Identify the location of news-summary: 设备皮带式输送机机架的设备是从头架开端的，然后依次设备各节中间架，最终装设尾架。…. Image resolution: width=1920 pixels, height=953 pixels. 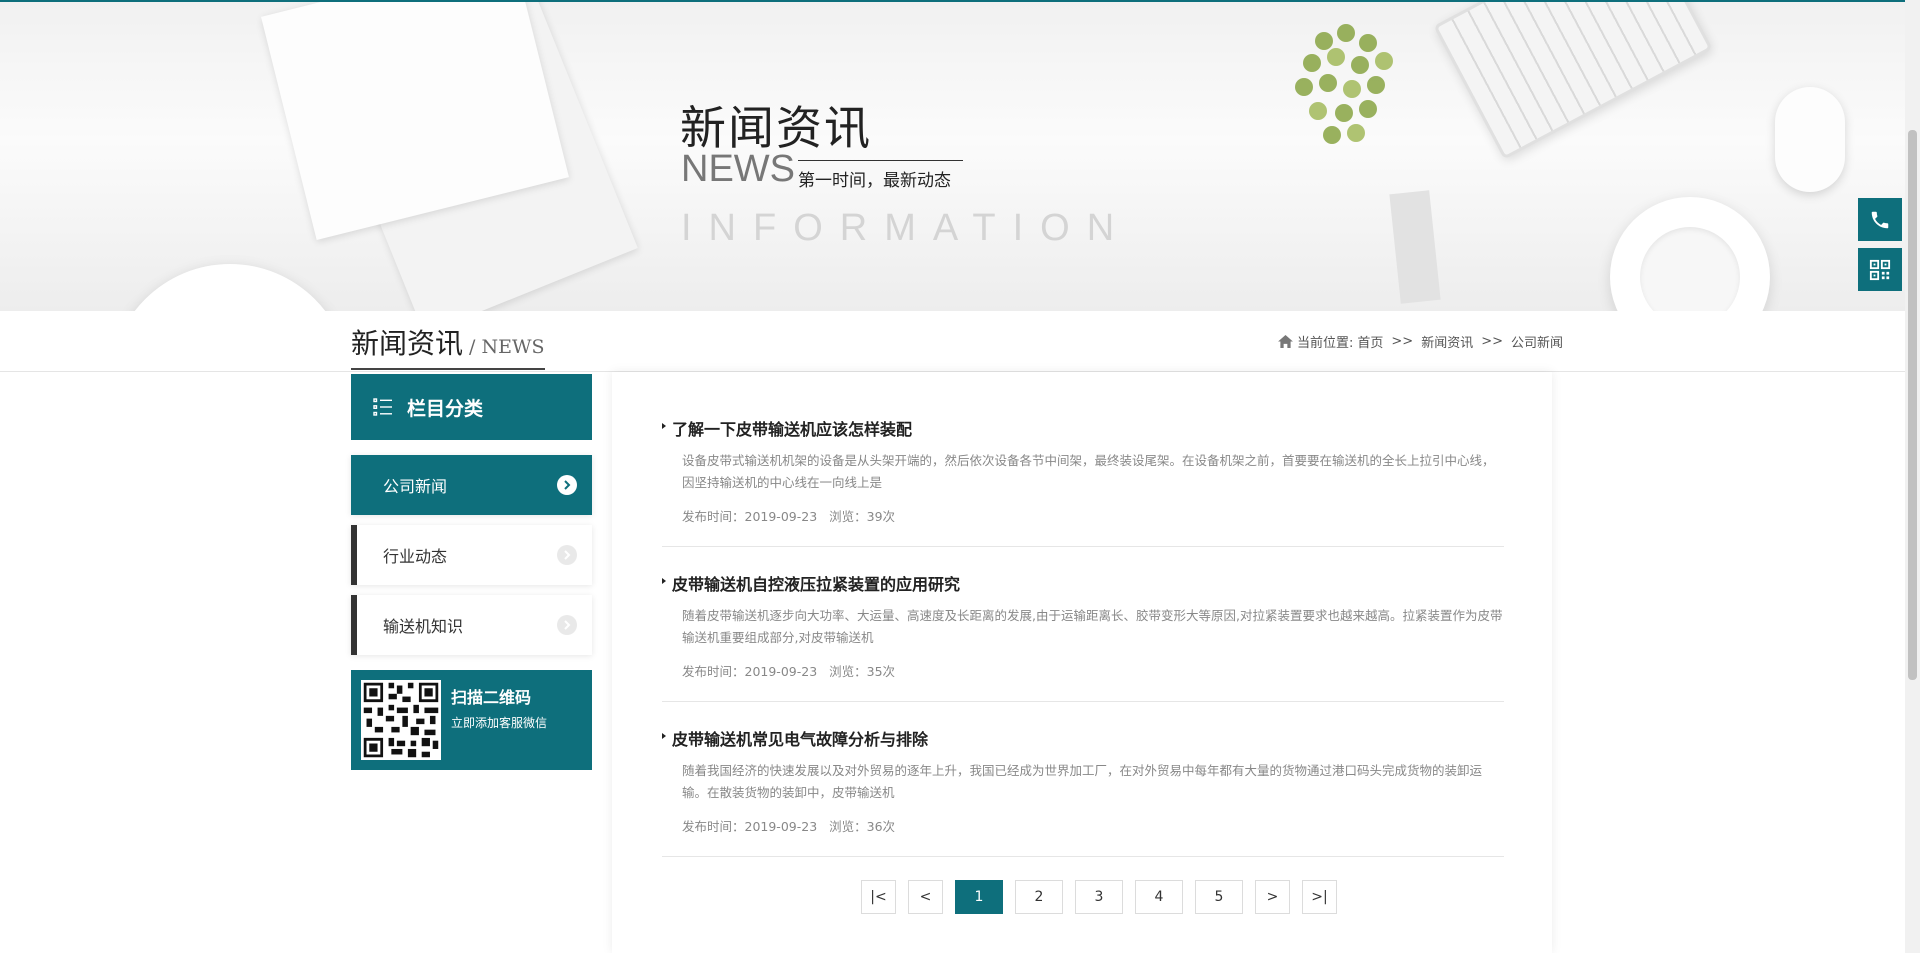
(1088, 471).